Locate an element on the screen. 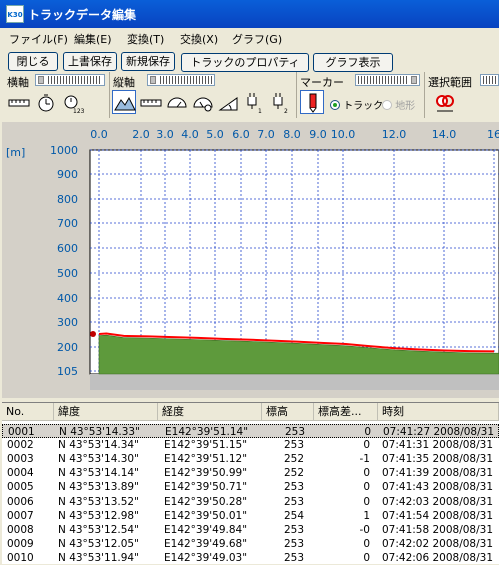  selection-slider is located at coordinates (489, 80).